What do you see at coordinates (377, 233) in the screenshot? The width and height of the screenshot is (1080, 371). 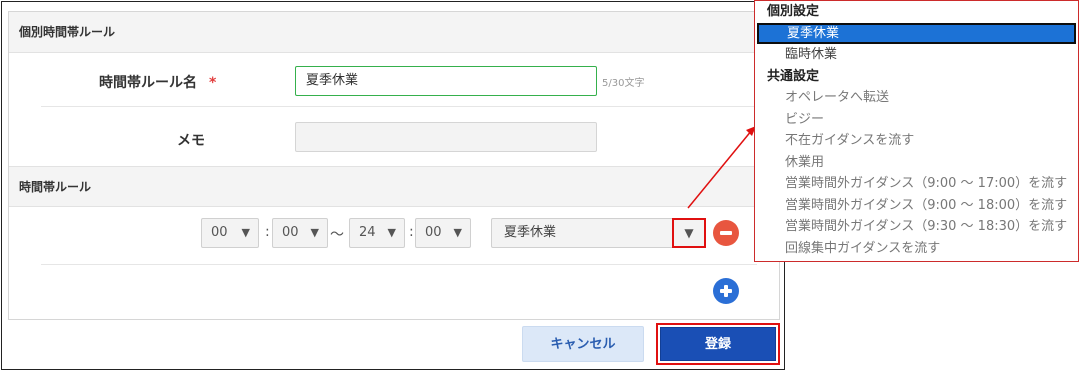 I see `end-hour-select: 24 ▼` at bounding box center [377, 233].